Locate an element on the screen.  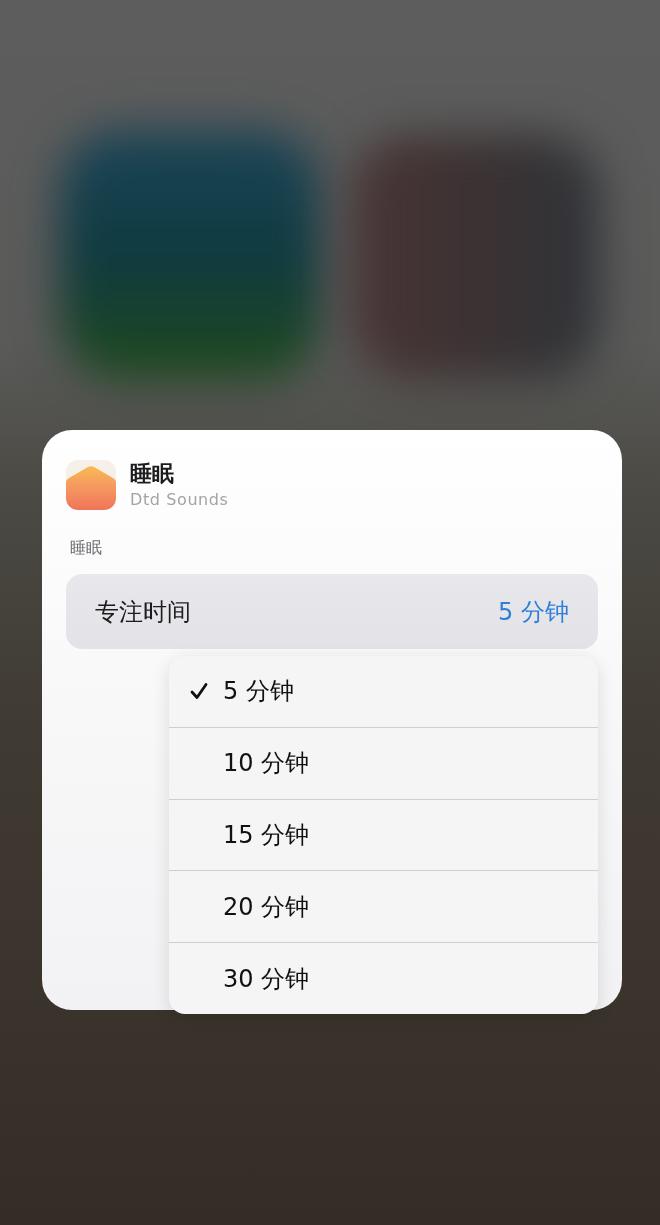
menu-item: 15 分钟 is located at coordinates (383, 835).